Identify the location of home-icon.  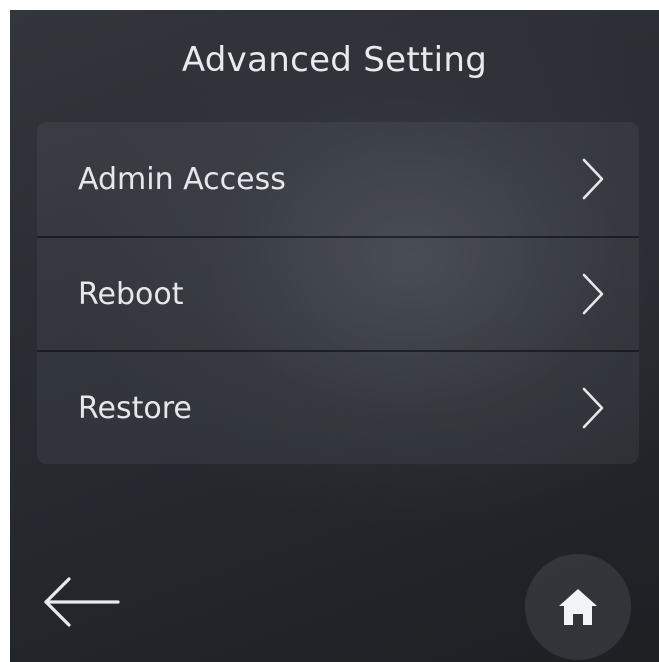
(578, 607).